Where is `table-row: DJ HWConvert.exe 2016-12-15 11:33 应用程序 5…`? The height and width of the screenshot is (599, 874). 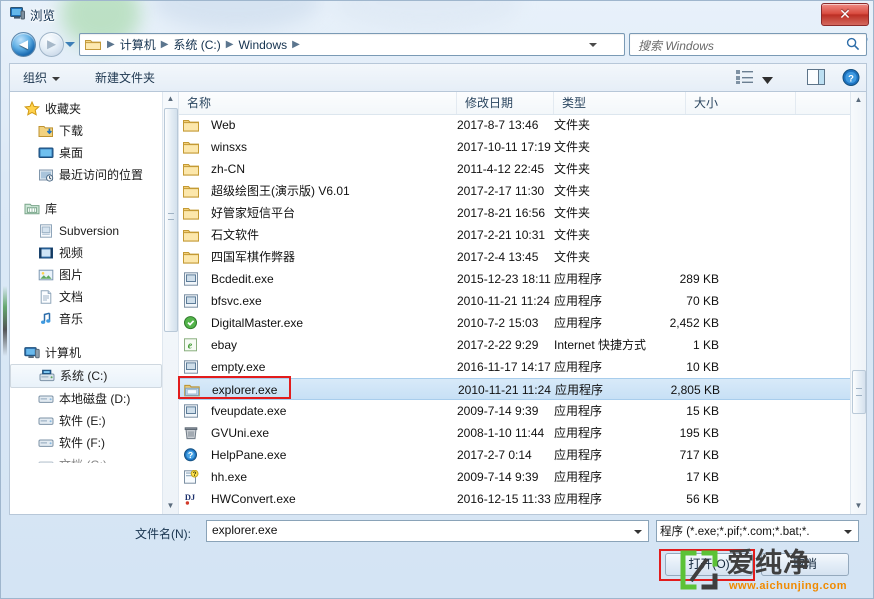 table-row: DJ HWConvert.exe 2016-12-15 11:33 应用程序 5… is located at coordinates (515, 499).